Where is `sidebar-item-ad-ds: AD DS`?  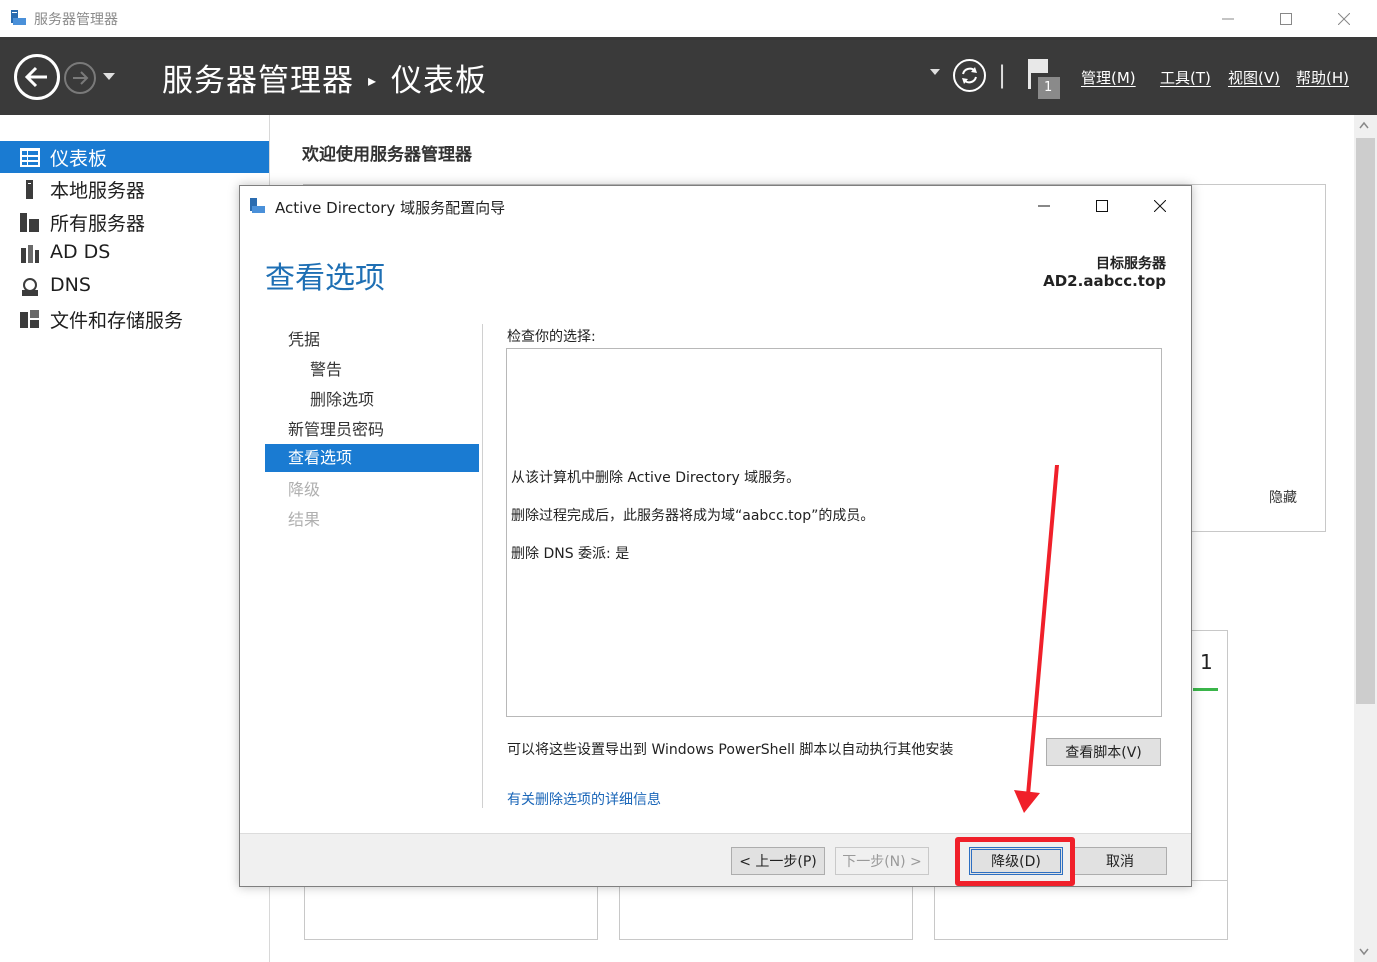 sidebar-item-ad-ds: AD DS is located at coordinates (134, 254).